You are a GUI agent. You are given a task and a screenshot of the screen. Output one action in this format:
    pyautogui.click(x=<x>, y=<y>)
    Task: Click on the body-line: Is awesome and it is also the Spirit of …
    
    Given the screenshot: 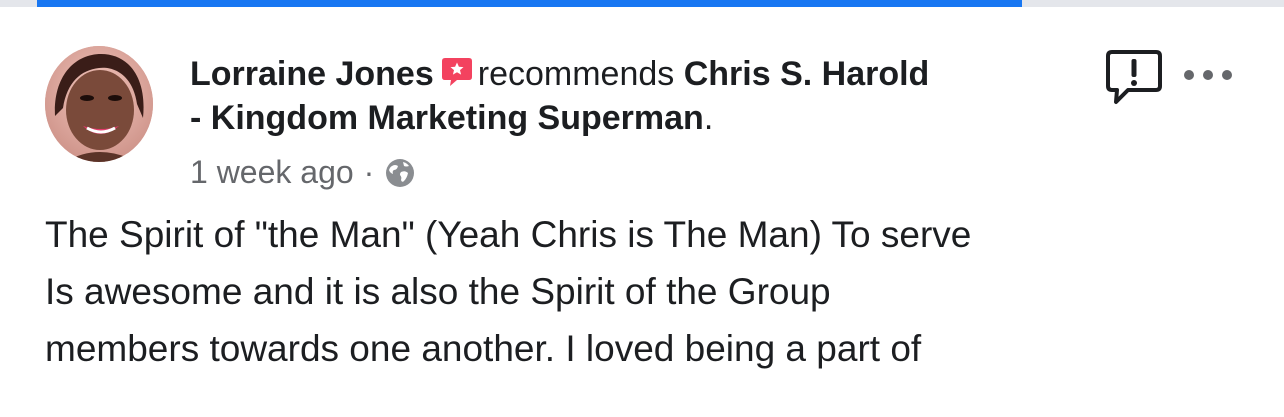 What is the action you would take?
    pyautogui.click(x=438, y=291)
    